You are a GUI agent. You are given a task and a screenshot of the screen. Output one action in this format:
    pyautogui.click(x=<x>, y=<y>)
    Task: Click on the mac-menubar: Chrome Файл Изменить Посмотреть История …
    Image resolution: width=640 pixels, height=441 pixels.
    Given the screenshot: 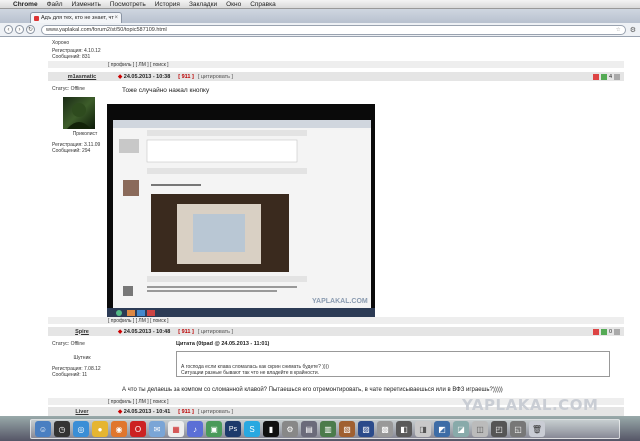 What is the action you would take?
    pyautogui.click(x=320, y=4)
    